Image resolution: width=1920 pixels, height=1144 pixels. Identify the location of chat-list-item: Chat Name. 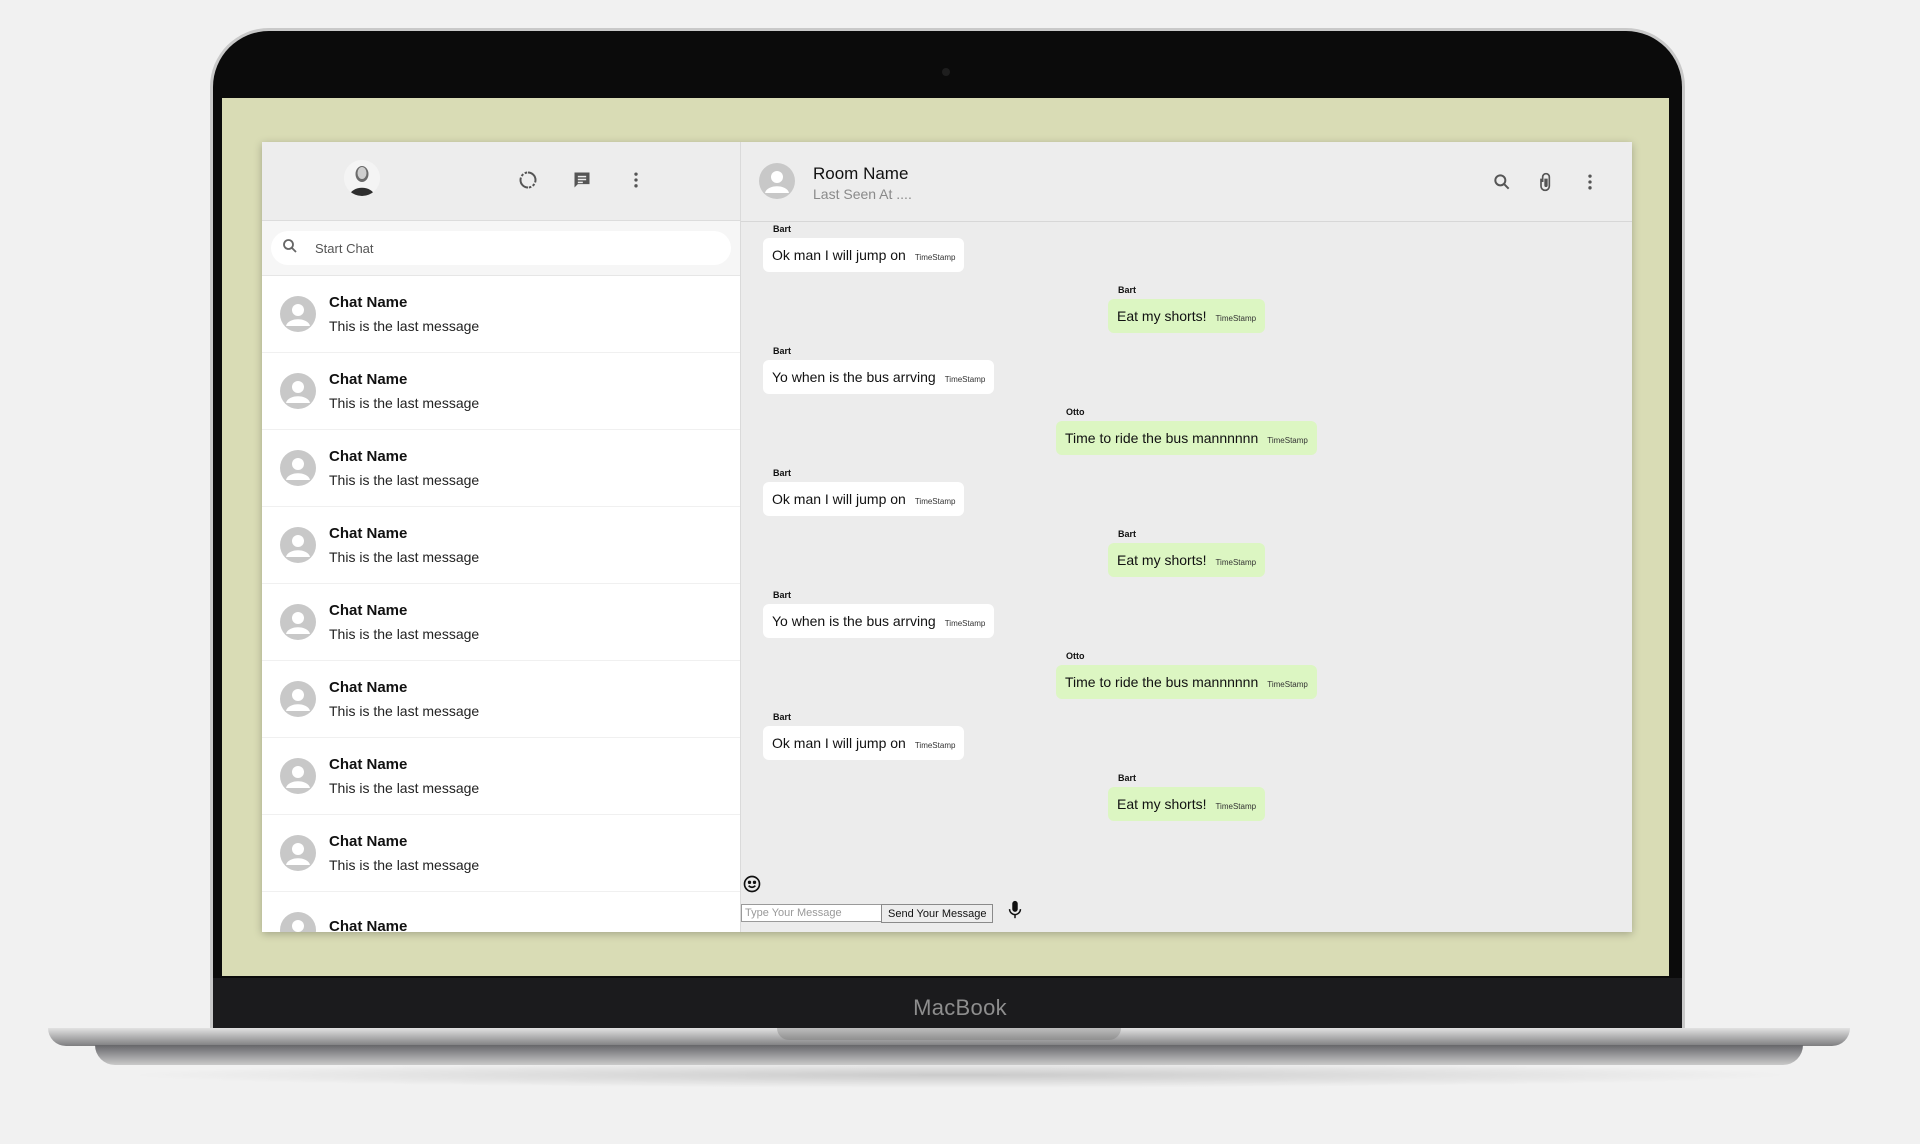
(501, 912).